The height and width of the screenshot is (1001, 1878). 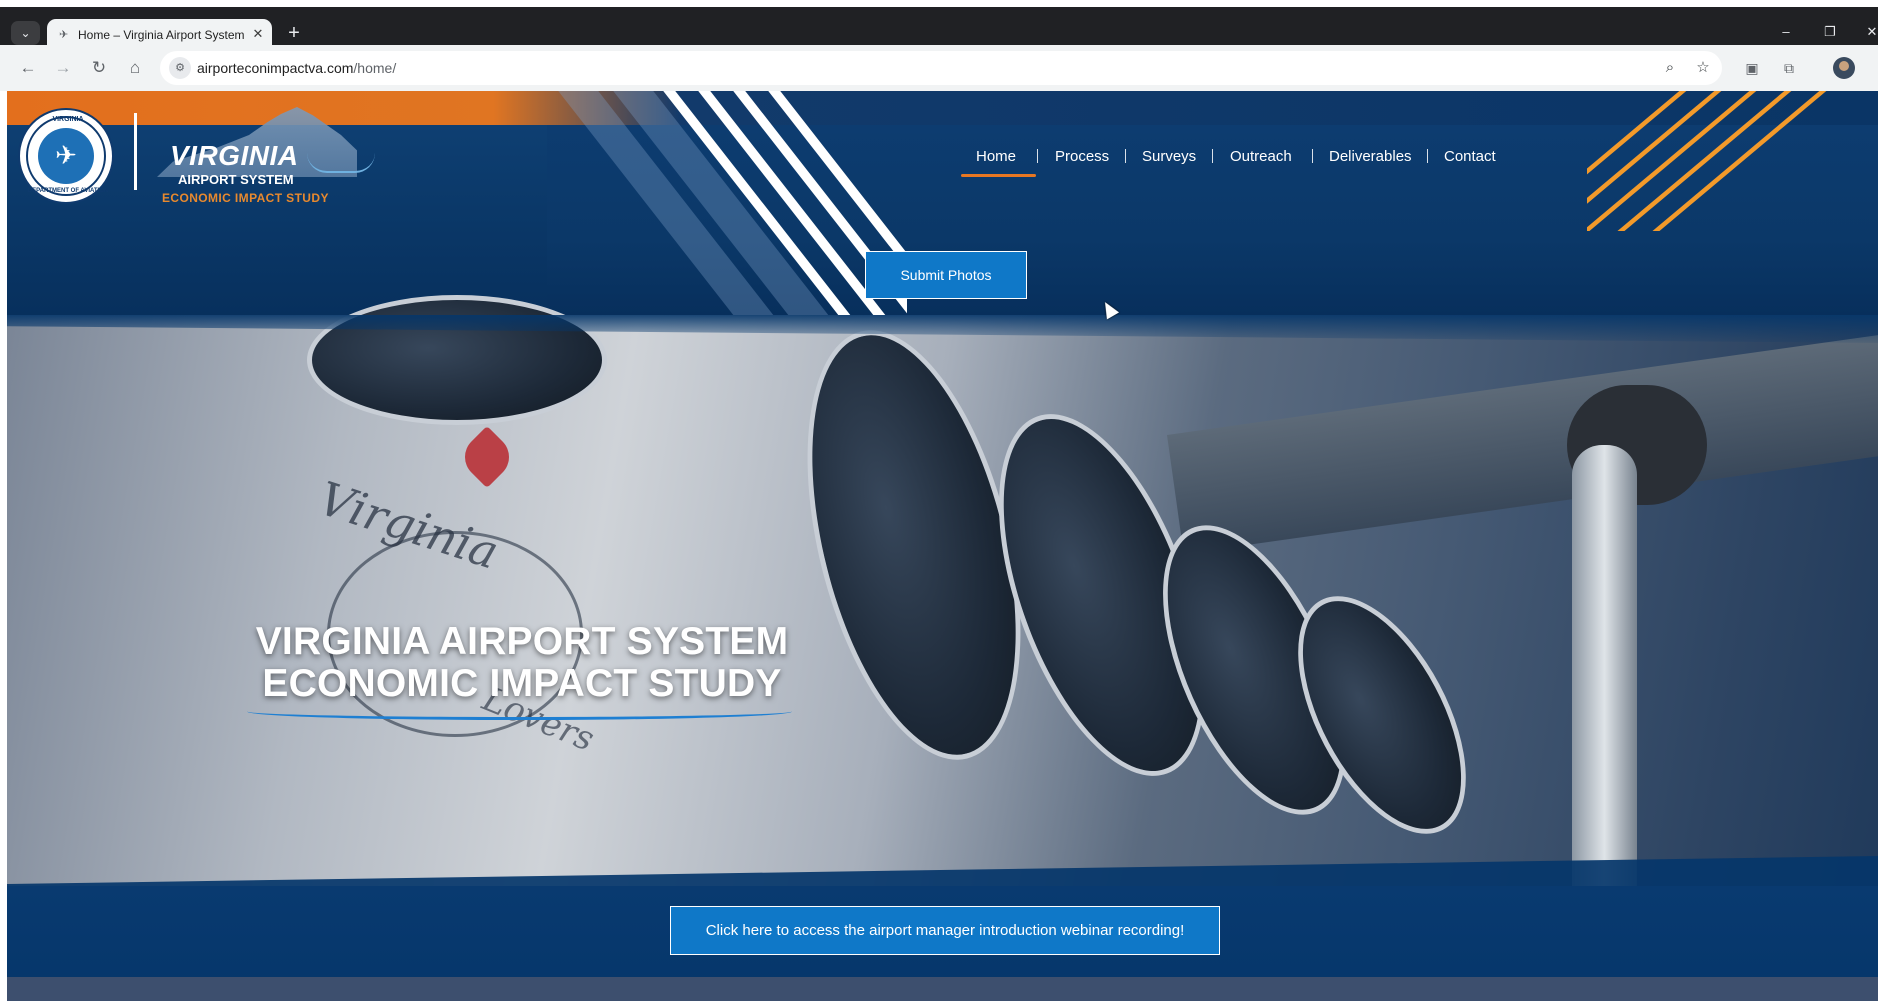 I want to click on submit-photos-button: Submit Photos, so click(x=946, y=275).